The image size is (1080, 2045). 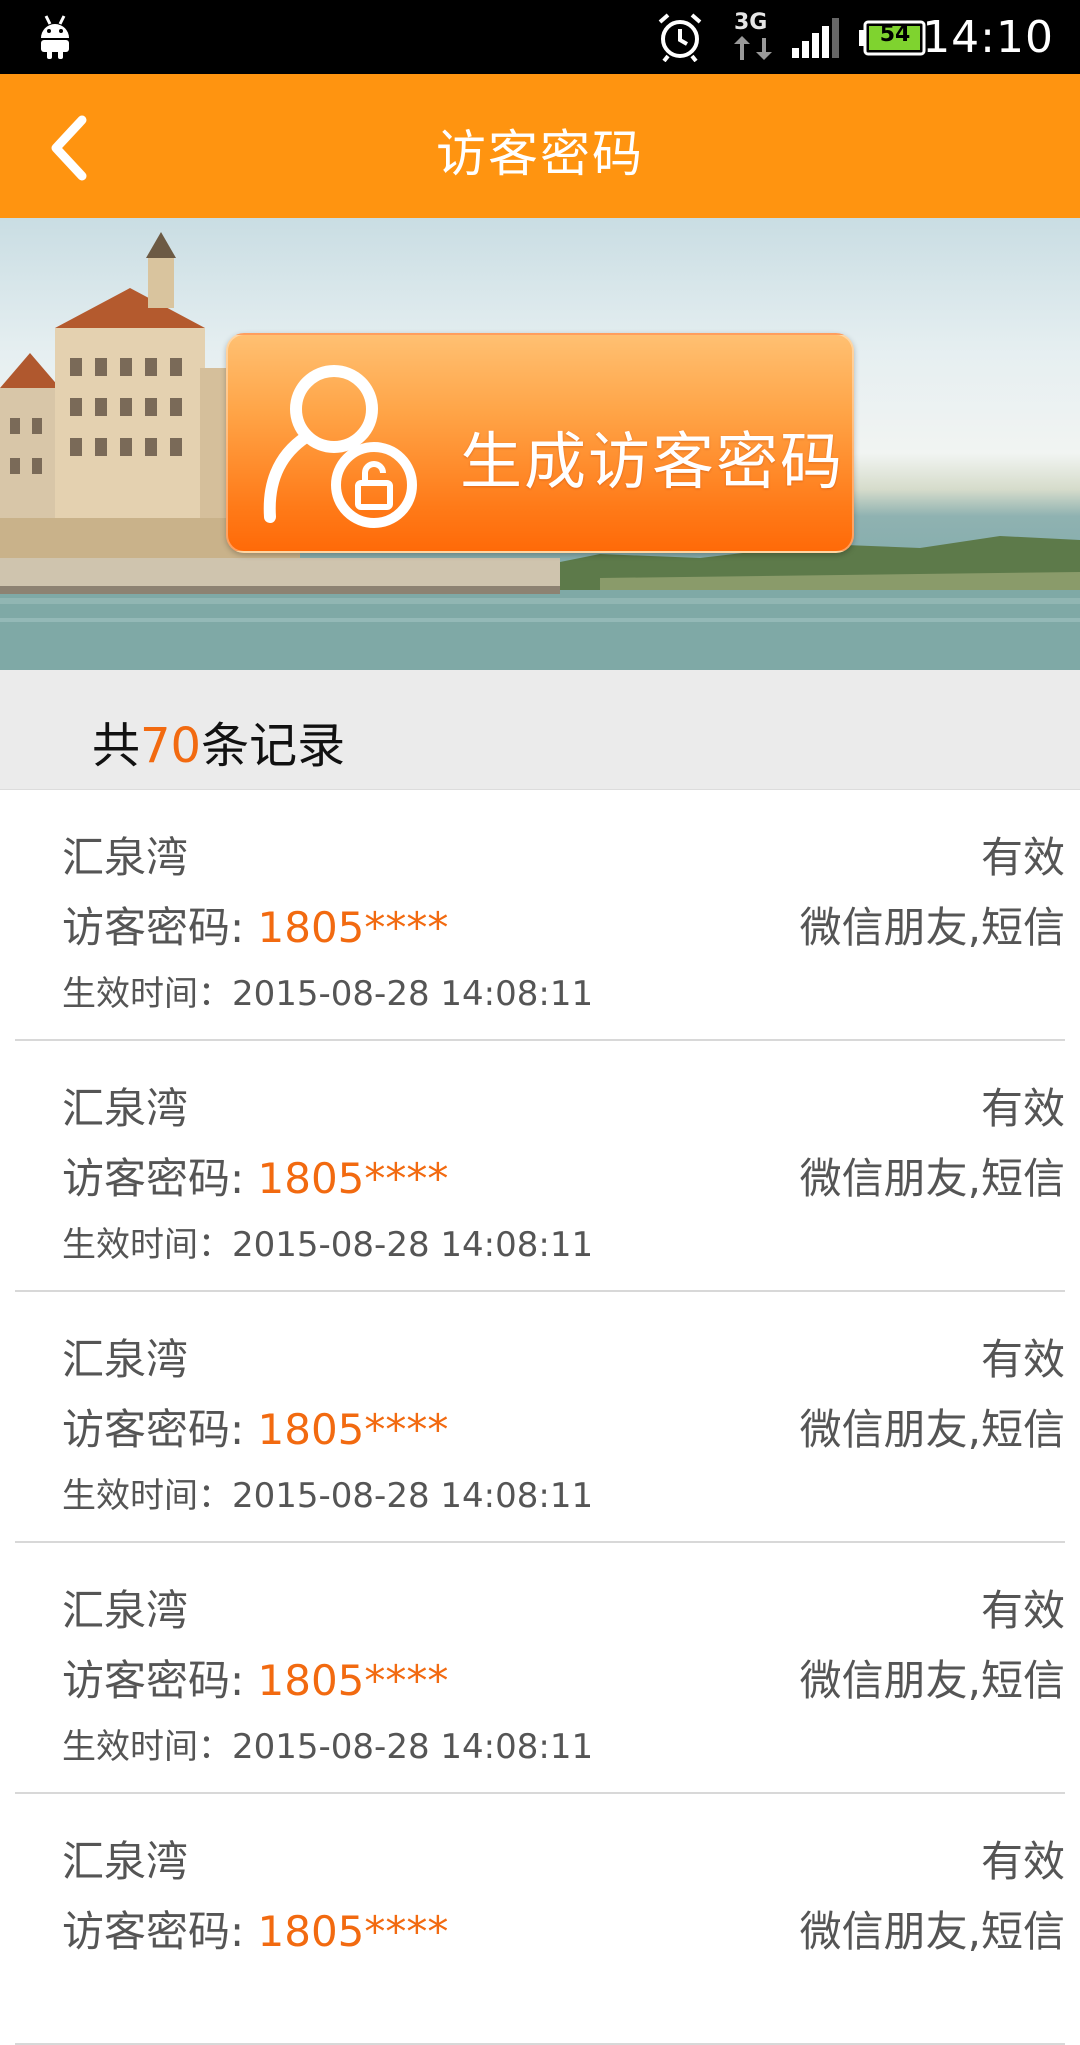 I want to click on record-count-prefix: 共, so click(x=116, y=746).